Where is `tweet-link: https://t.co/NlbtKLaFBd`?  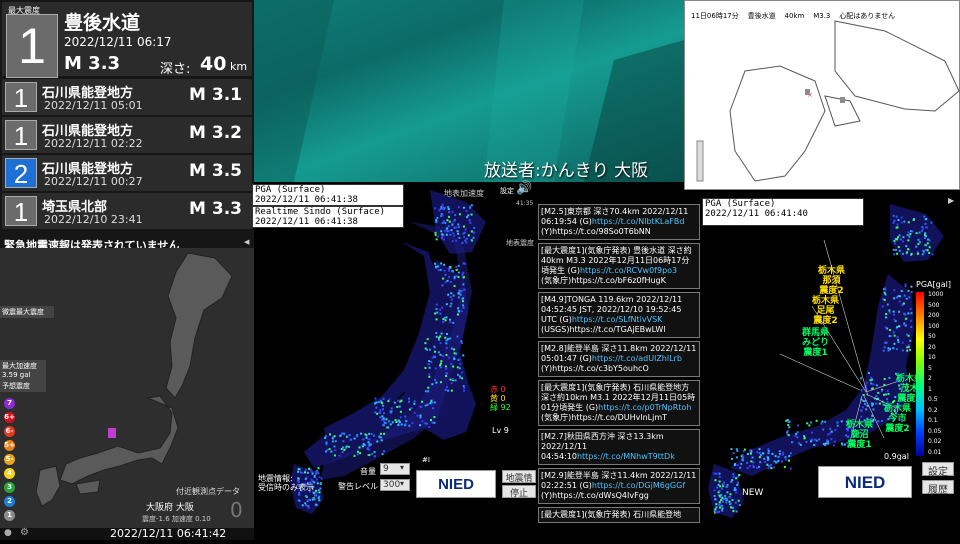
tweet-link: https://t.co/NlbtKLaFBd is located at coordinates (638, 221).